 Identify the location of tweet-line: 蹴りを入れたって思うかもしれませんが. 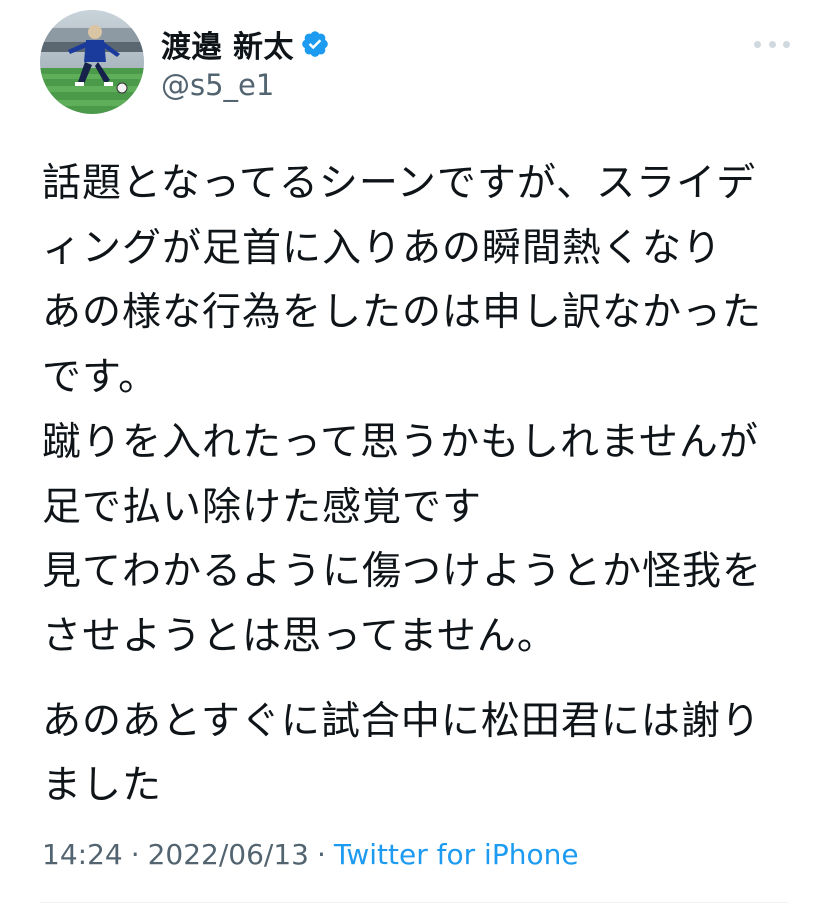
(400, 442).